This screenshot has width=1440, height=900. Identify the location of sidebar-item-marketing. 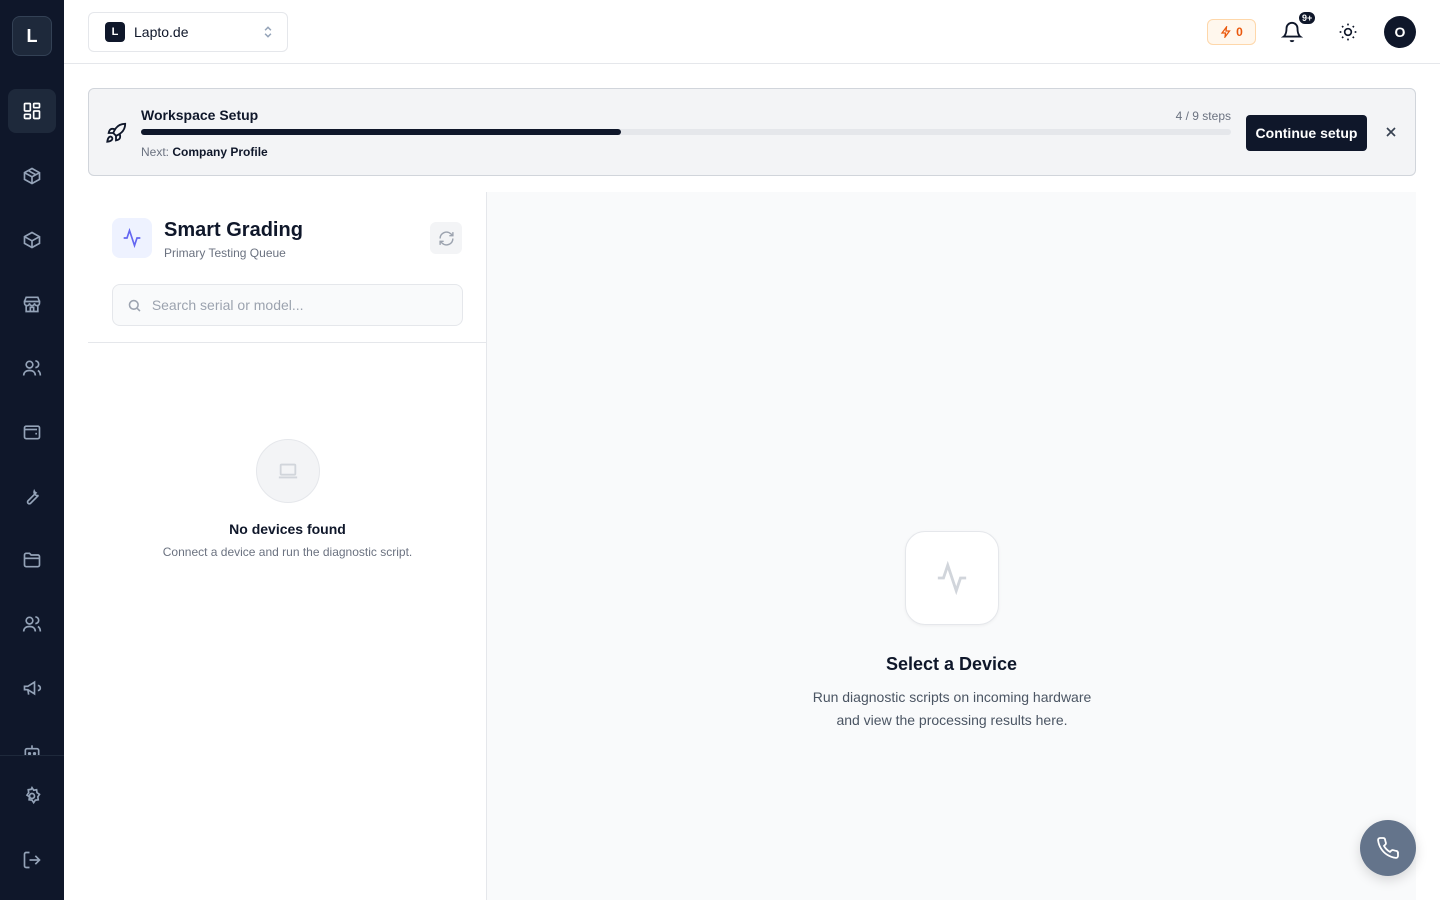
(32, 688).